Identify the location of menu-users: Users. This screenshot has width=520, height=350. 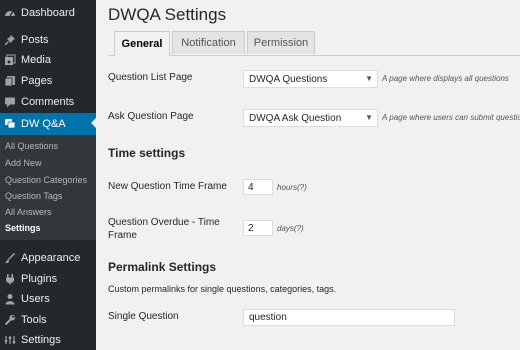
(48, 299).